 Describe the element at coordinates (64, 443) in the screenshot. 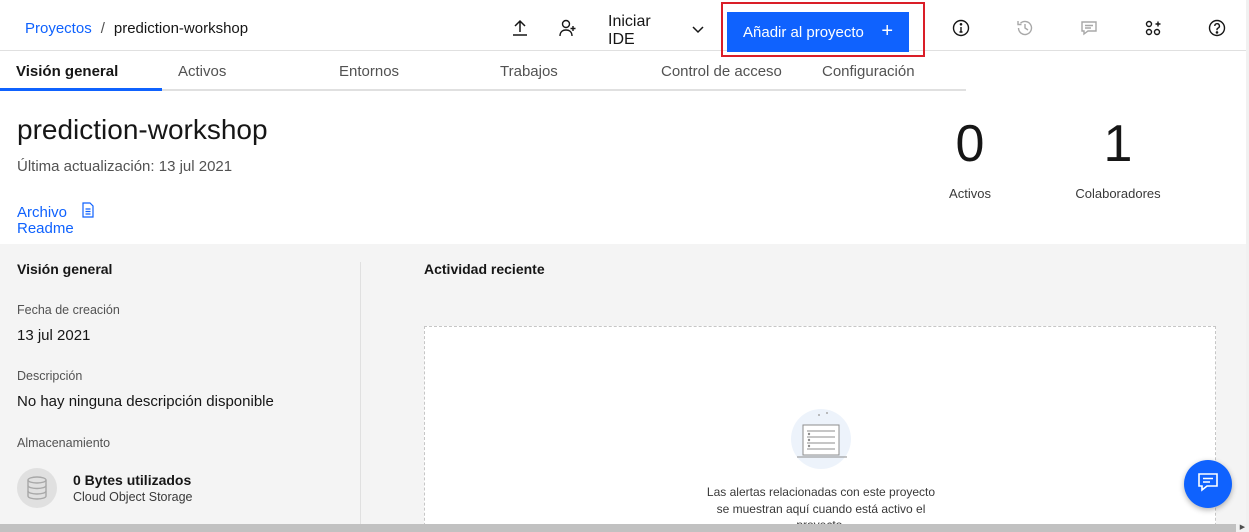

I see `storage-label: Almacenamiento` at that location.